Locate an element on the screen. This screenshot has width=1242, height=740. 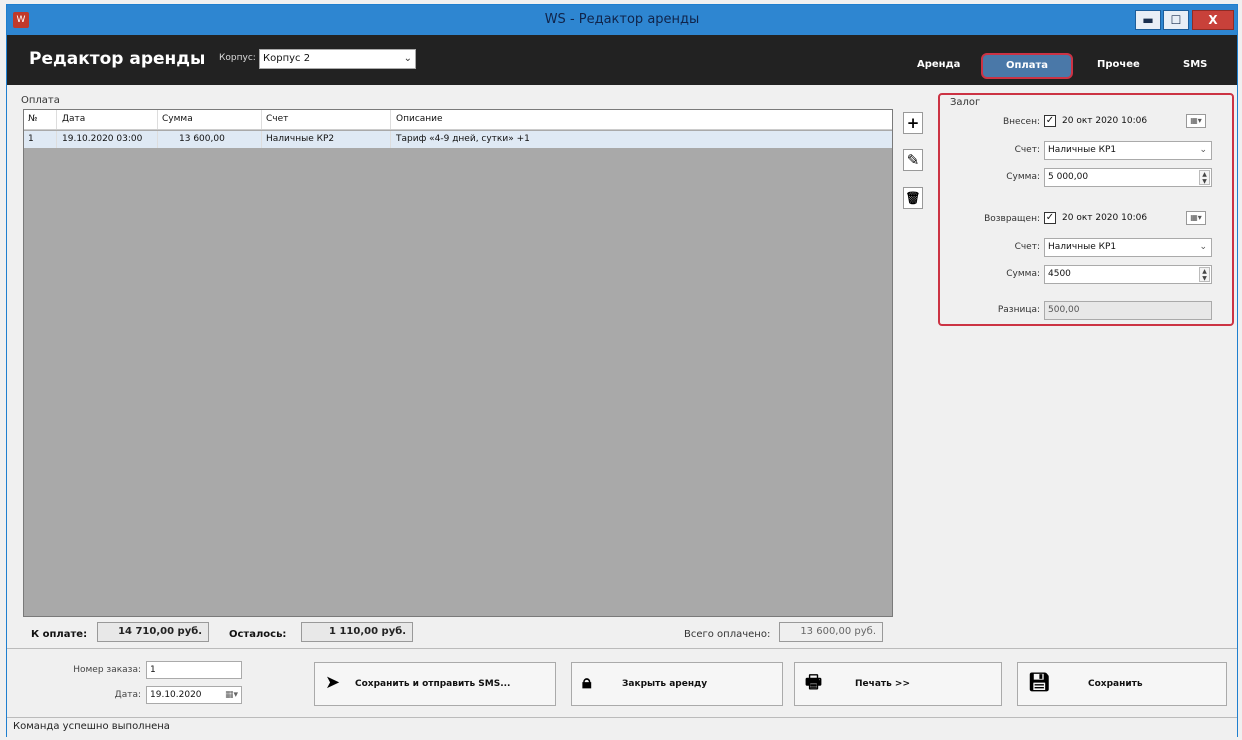
printer-icon: 🖶 is located at coordinates (813, 682).